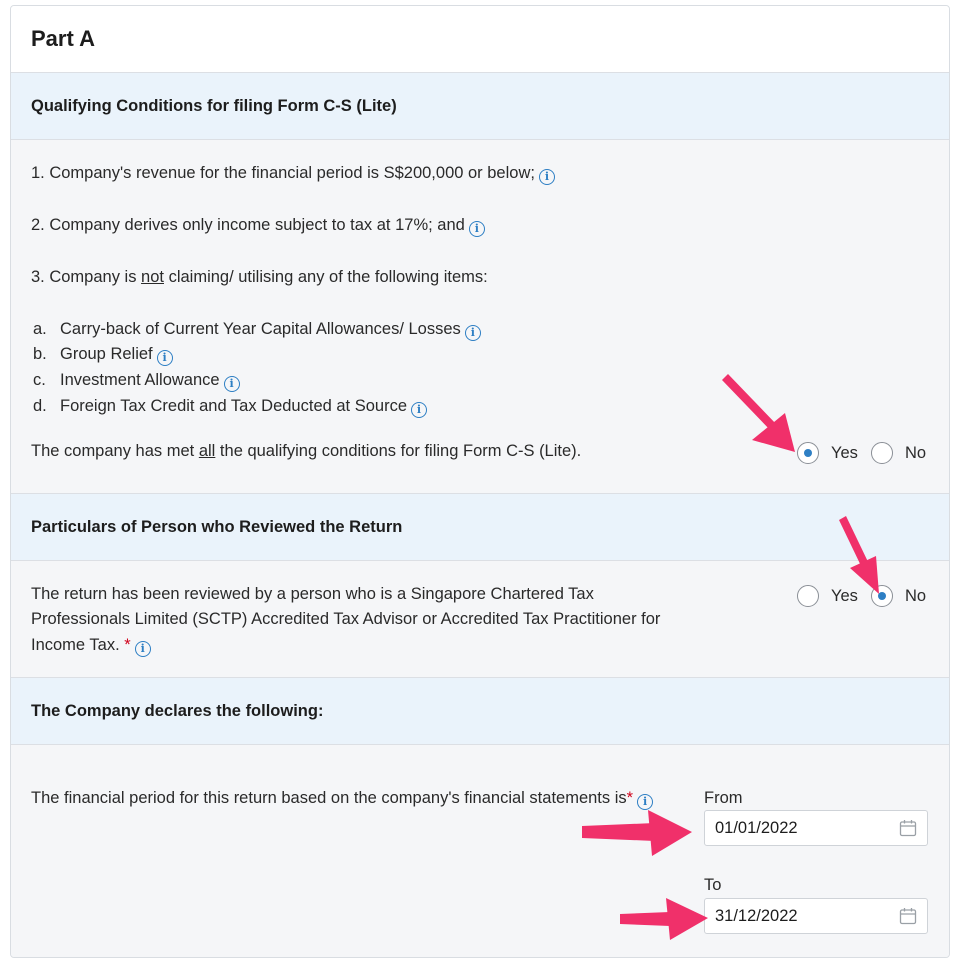 The height and width of the screenshot is (968, 962). I want to click on to-date-input: 31/12/2022, so click(816, 916).